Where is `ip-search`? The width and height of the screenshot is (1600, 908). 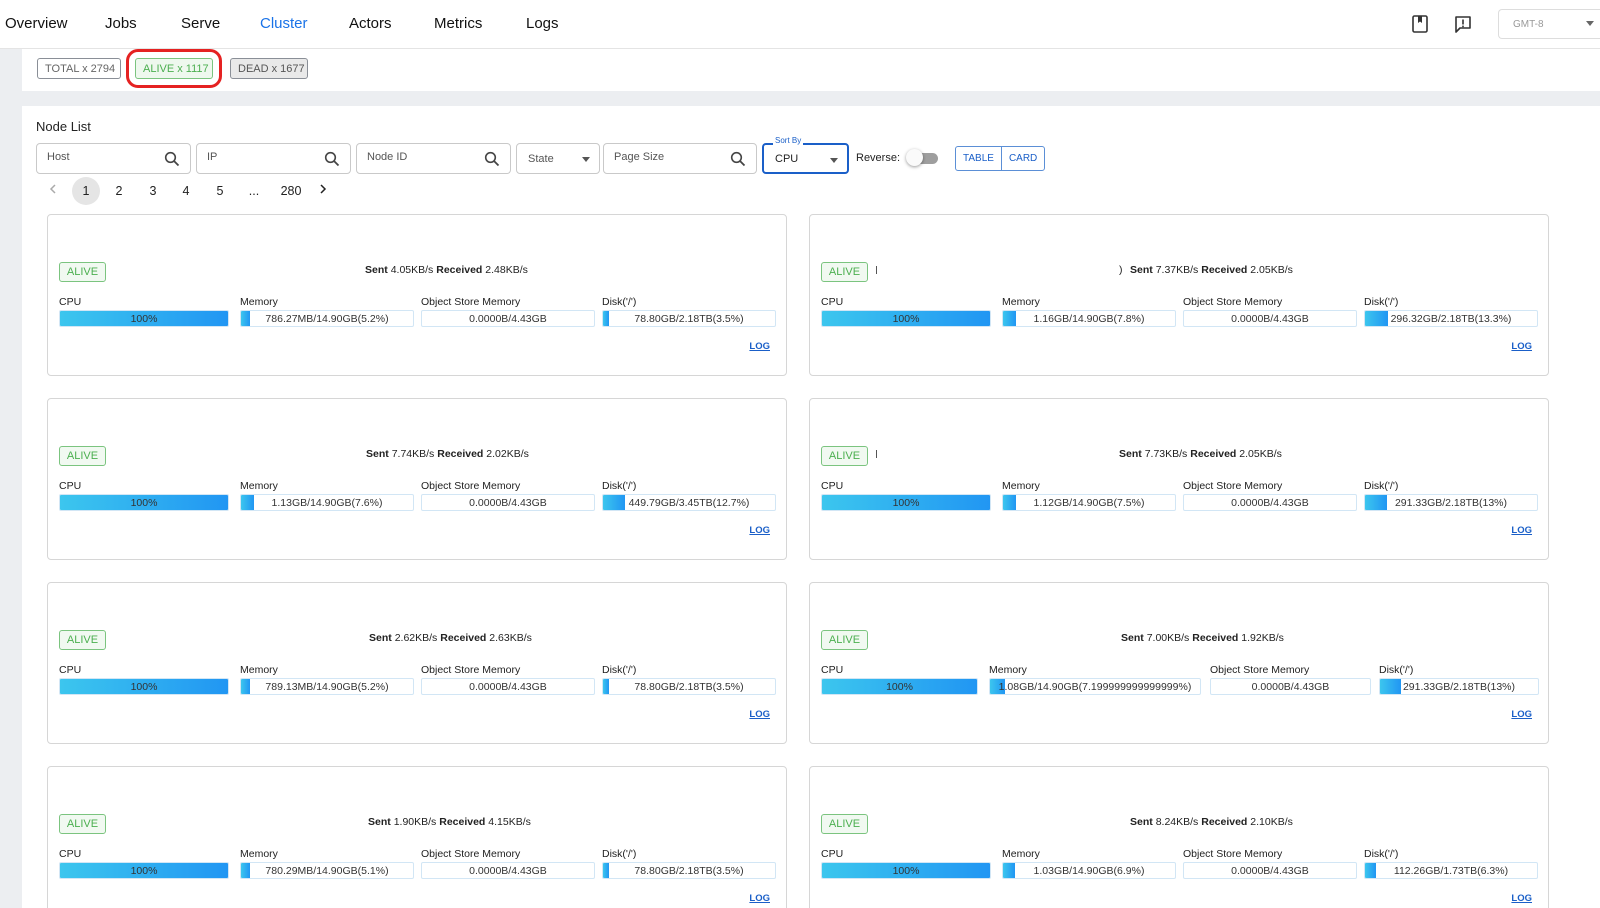 ip-search is located at coordinates (273, 158).